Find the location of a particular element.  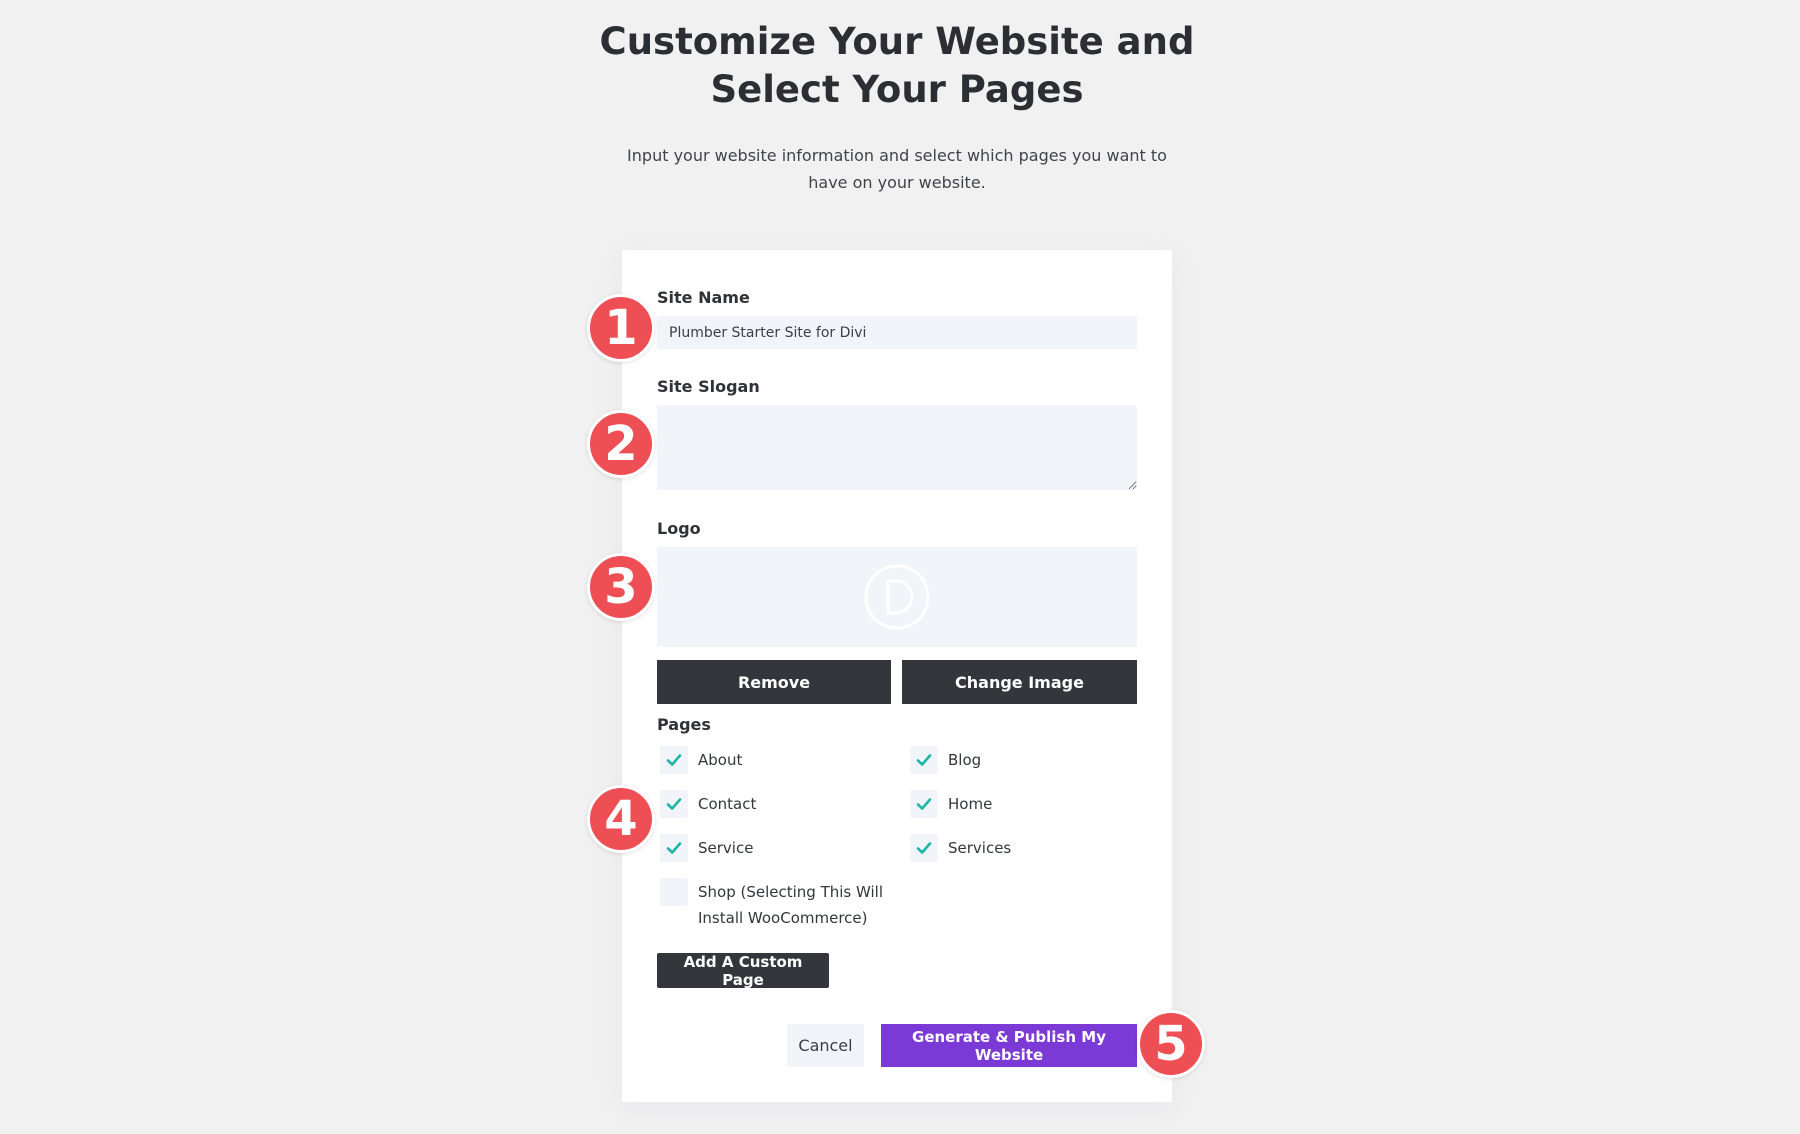

page-option-about: About is located at coordinates (701, 760).